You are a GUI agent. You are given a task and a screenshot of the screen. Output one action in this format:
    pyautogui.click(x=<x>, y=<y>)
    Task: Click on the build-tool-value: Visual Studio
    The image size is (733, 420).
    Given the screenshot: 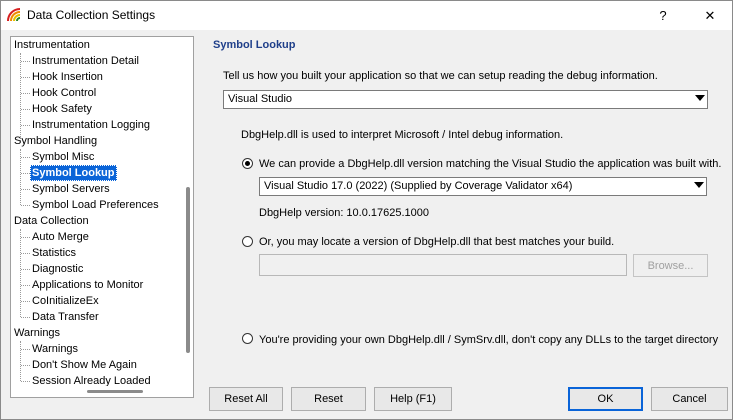 What is the action you would take?
    pyautogui.click(x=260, y=99)
    